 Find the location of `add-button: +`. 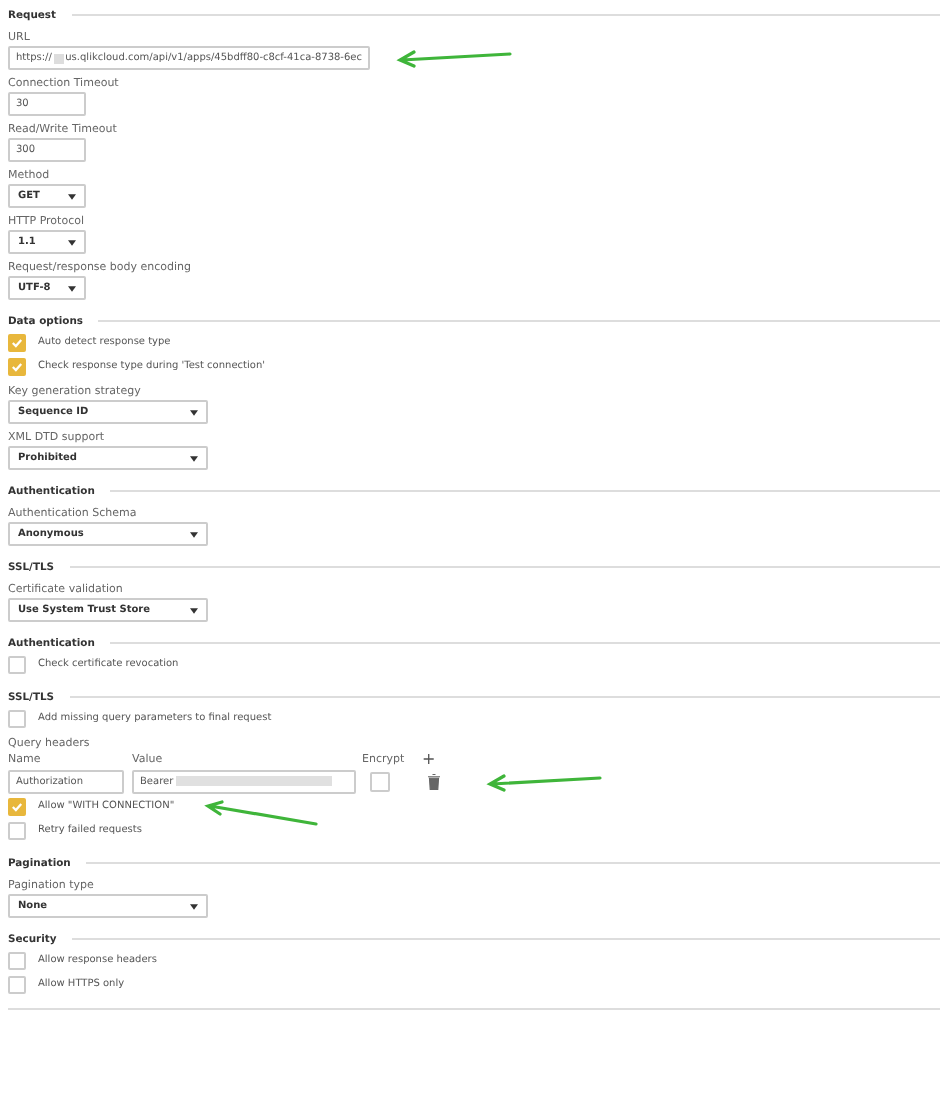

add-button: + is located at coordinates (429, 760).